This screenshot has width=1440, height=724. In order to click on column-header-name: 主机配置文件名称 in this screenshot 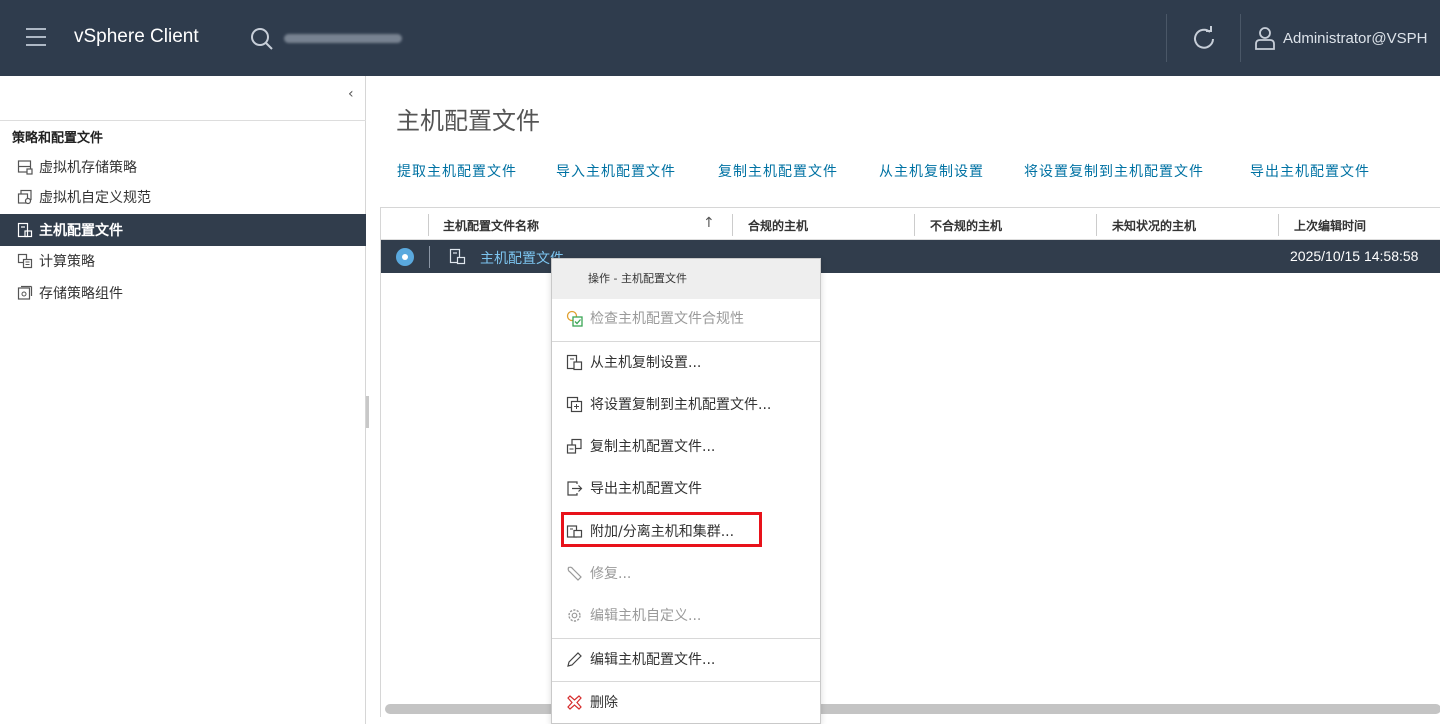, I will do `click(491, 225)`.